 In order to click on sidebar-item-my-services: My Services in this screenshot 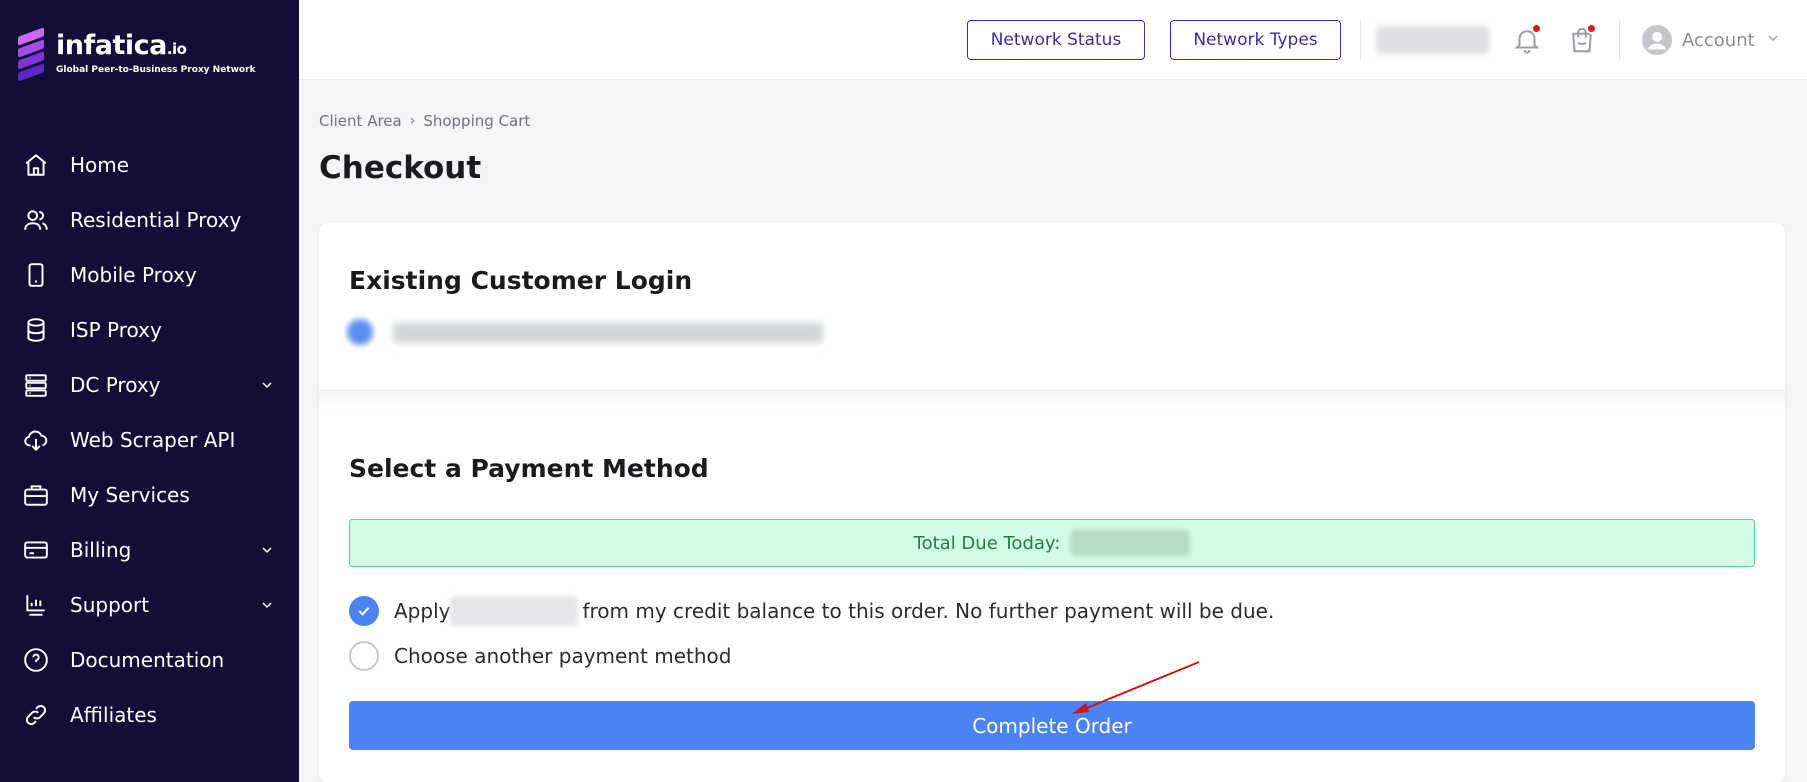, I will do `click(149, 494)`.